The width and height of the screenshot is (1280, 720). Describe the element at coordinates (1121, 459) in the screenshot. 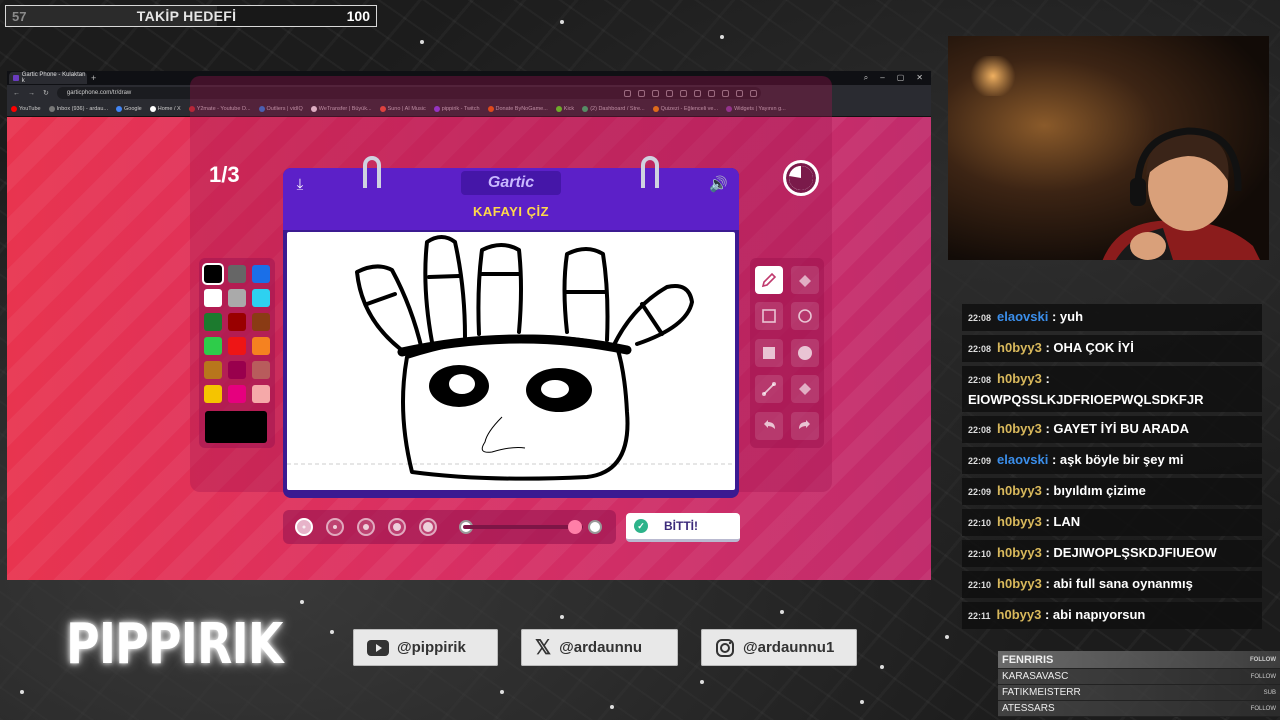

I see `chat-text: aşk böyle bir şey mi` at that location.